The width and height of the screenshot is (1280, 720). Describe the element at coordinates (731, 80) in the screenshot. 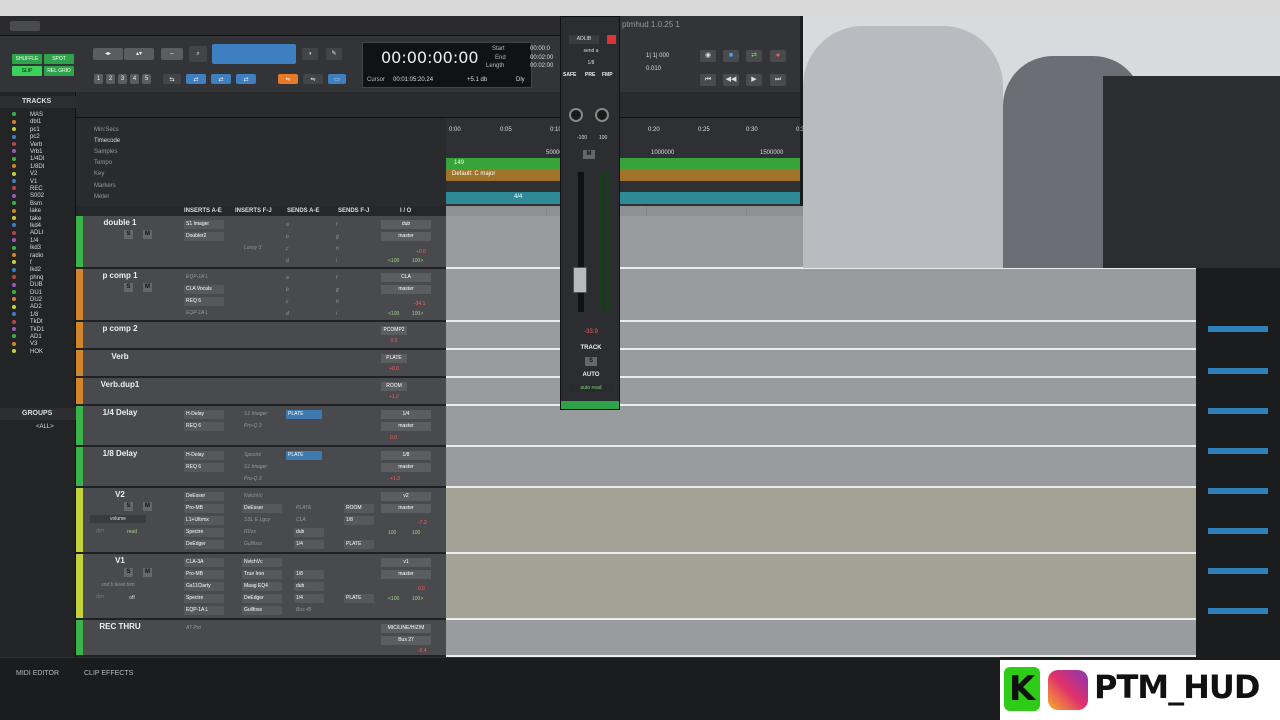

I see `rewind-icon: ◀◀` at that location.